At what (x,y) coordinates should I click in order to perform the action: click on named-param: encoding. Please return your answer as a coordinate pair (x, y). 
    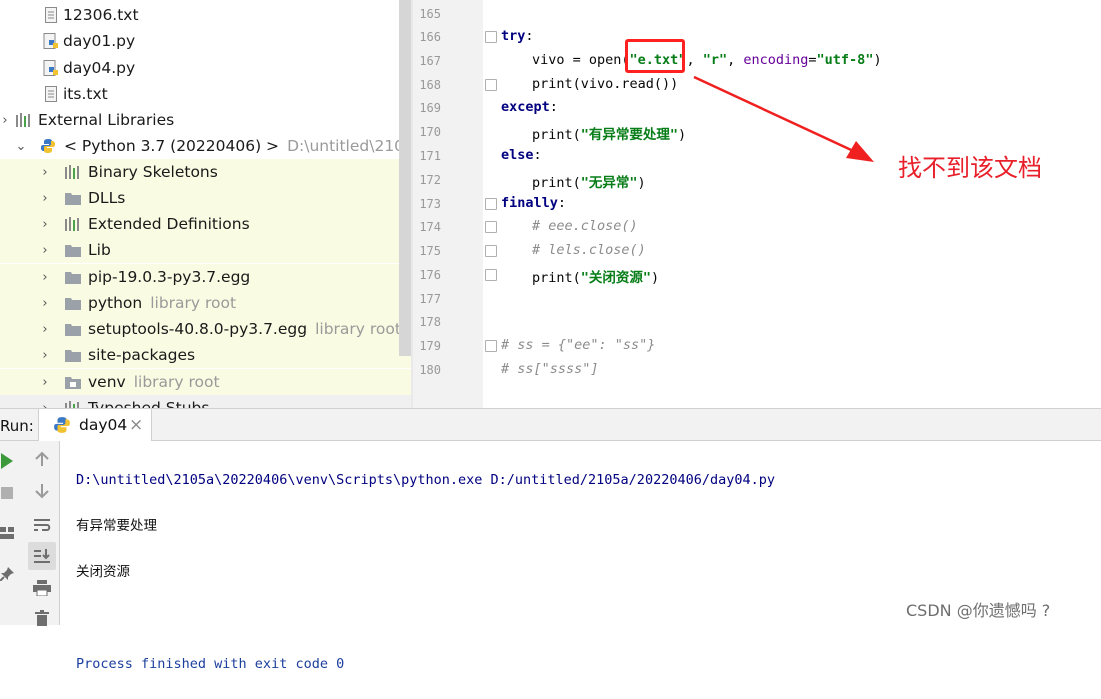
    Looking at the image, I should click on (776, 60).